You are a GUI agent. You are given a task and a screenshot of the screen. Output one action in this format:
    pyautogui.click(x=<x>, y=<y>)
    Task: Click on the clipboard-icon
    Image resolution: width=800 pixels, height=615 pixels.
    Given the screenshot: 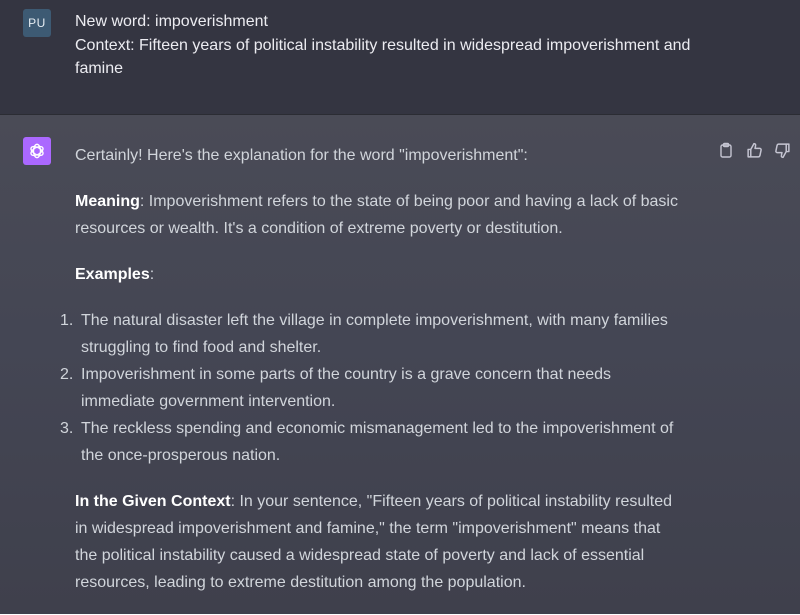 What is the action you would take?
    pyautogui.click(x=726, y=150)
    